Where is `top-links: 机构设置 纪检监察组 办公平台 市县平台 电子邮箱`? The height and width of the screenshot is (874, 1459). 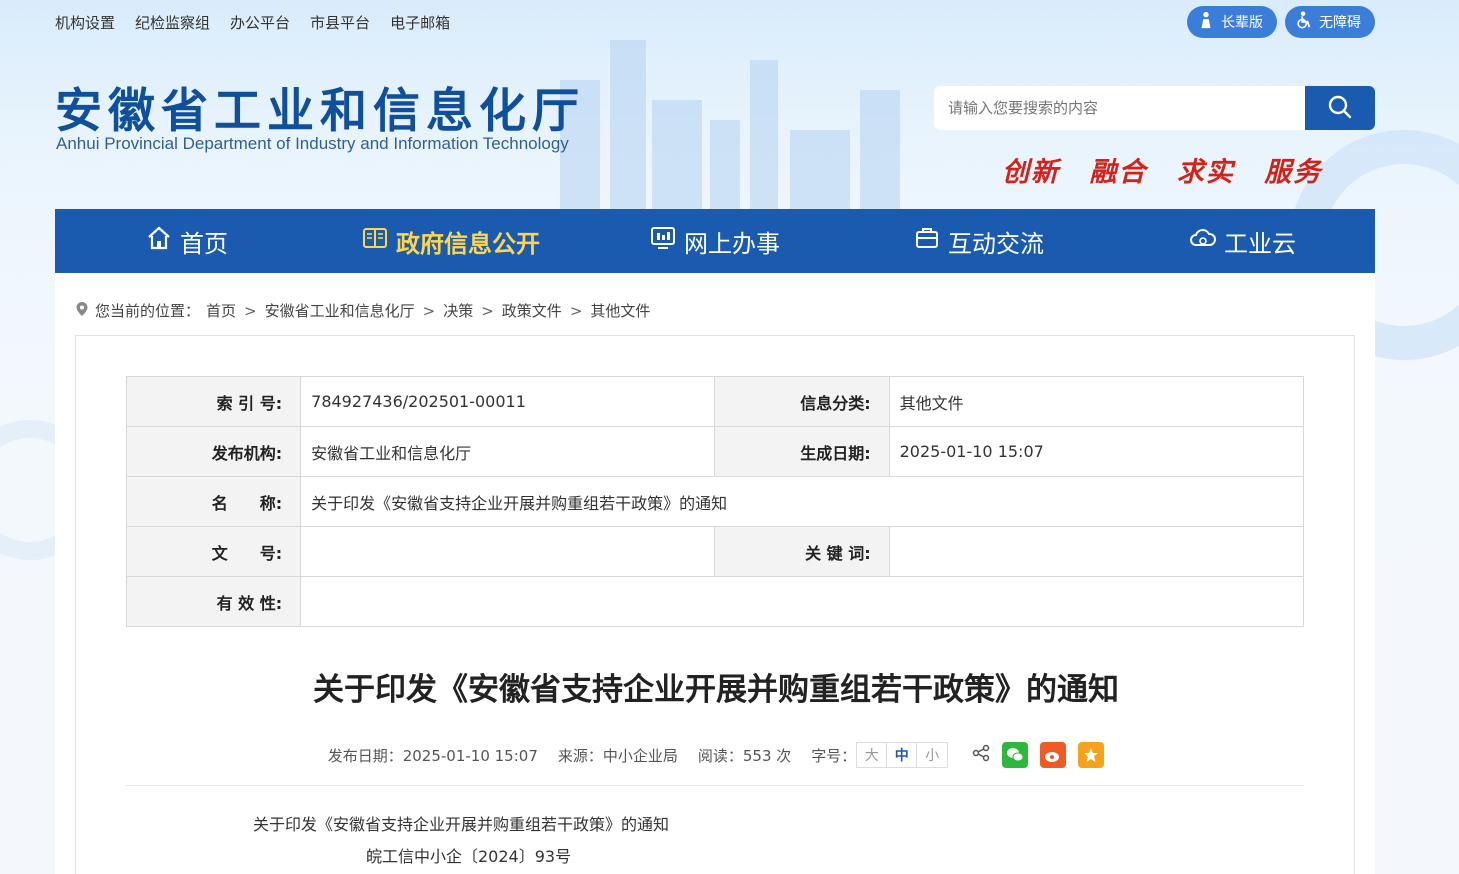 top-links: 机构设置 纪检监察组 办公平台 市县平台 电子邮箱 is located at coordinates (252, 22).